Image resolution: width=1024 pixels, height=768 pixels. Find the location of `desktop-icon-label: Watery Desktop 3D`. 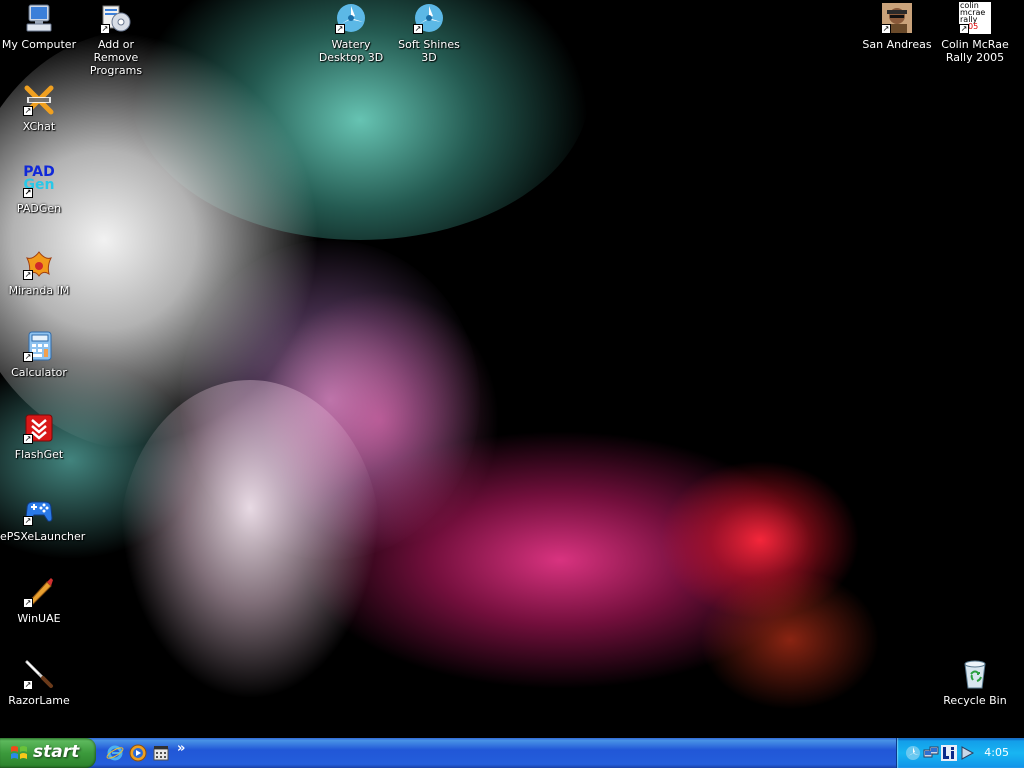

desktop-icon-label: Watery Desktop 3D is located at coordinates (351, 51).